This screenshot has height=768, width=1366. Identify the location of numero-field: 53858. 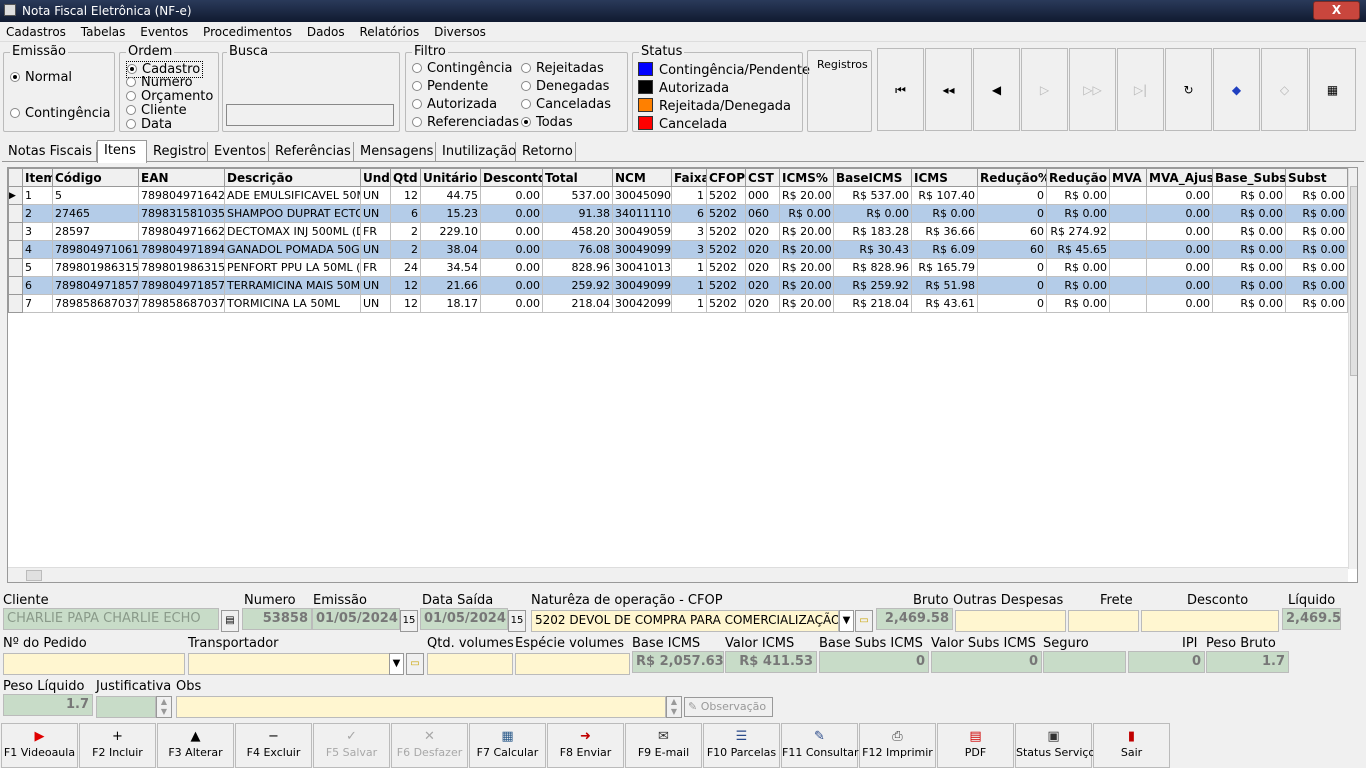
(277, 619).